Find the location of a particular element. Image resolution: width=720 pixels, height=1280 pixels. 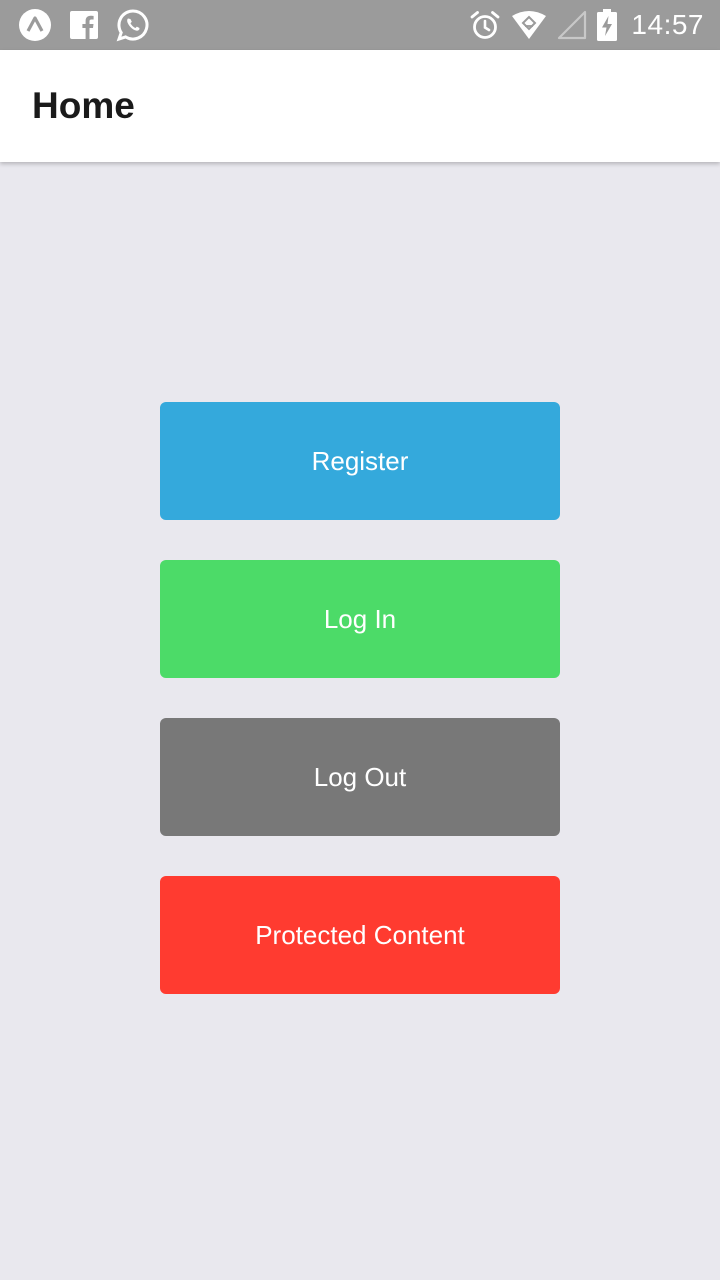

facebook-icon is located at coordinates (84, 25).